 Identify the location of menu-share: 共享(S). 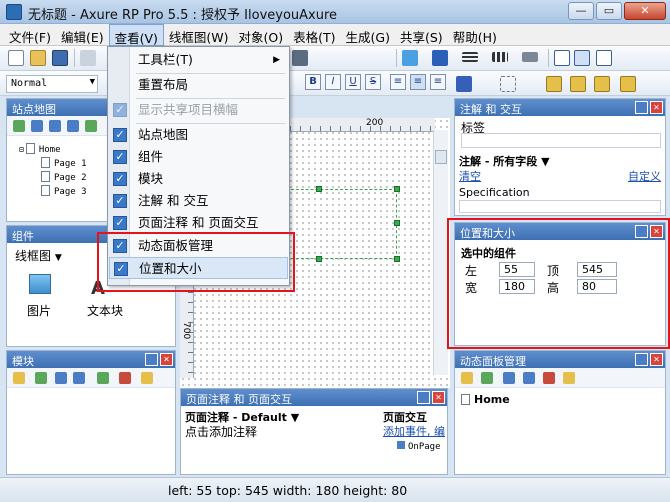
(421, 35).